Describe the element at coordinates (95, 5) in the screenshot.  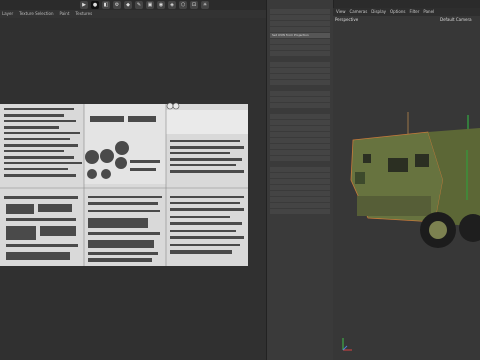
I see `record-icon: ●` at that location.